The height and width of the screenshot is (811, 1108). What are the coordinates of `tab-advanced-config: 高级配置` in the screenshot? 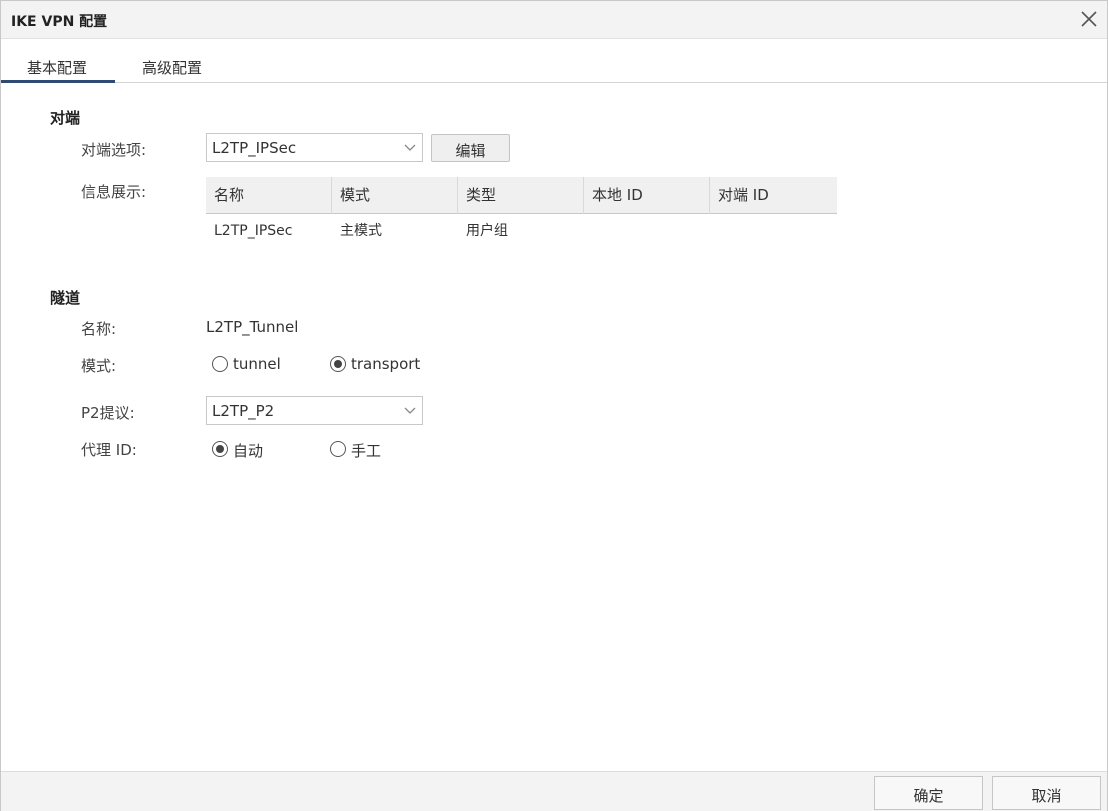 It's located at (172, 67).